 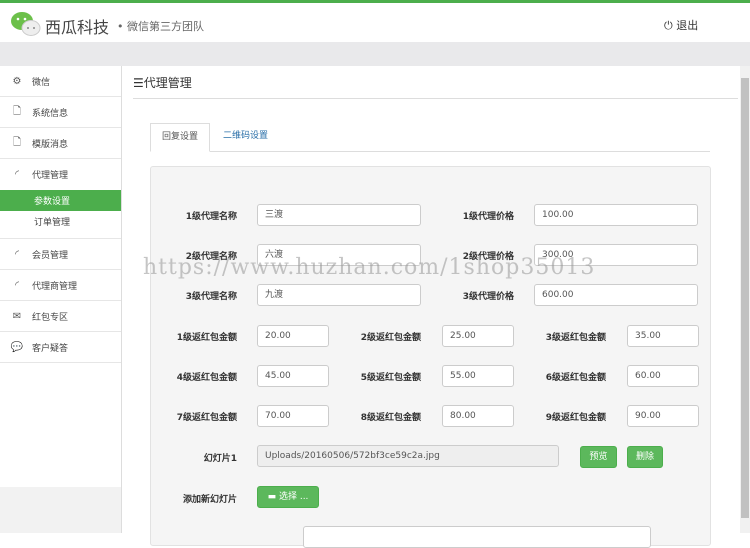 What do you see at coordinates (616, 295) in the screenshot?
I see `agent-price-input: 600.00` at bounding box center [616, 295].